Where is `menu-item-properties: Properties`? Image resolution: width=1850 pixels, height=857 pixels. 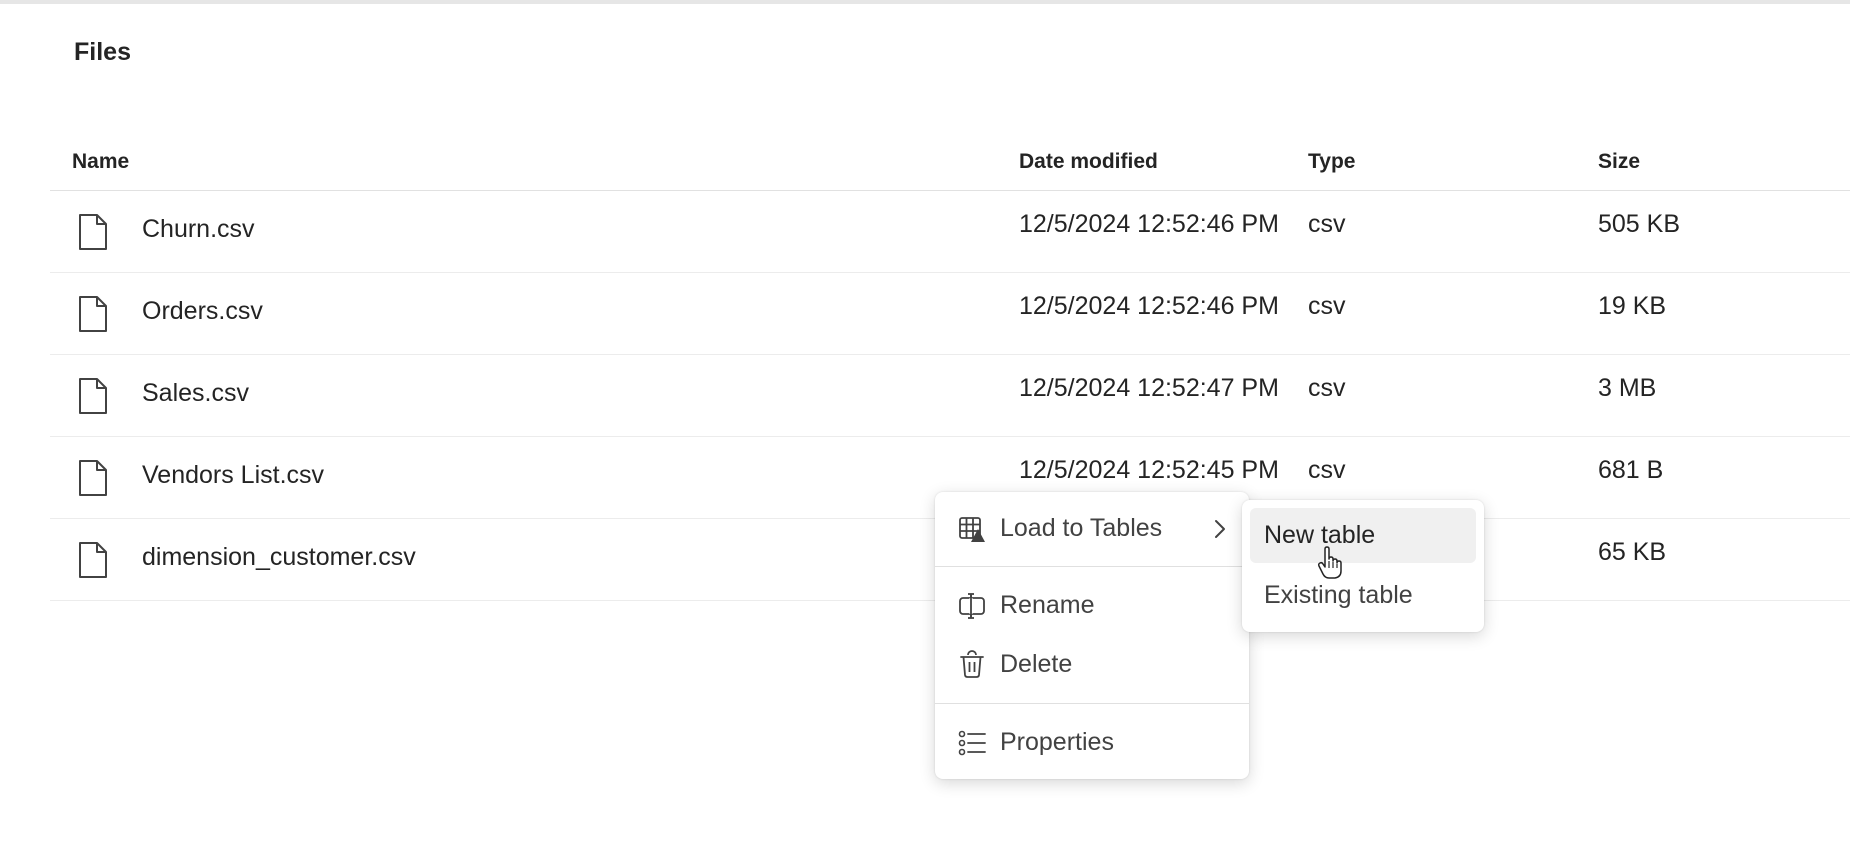
menu-item-properties: Properties is located at coordinates (1092, 743).